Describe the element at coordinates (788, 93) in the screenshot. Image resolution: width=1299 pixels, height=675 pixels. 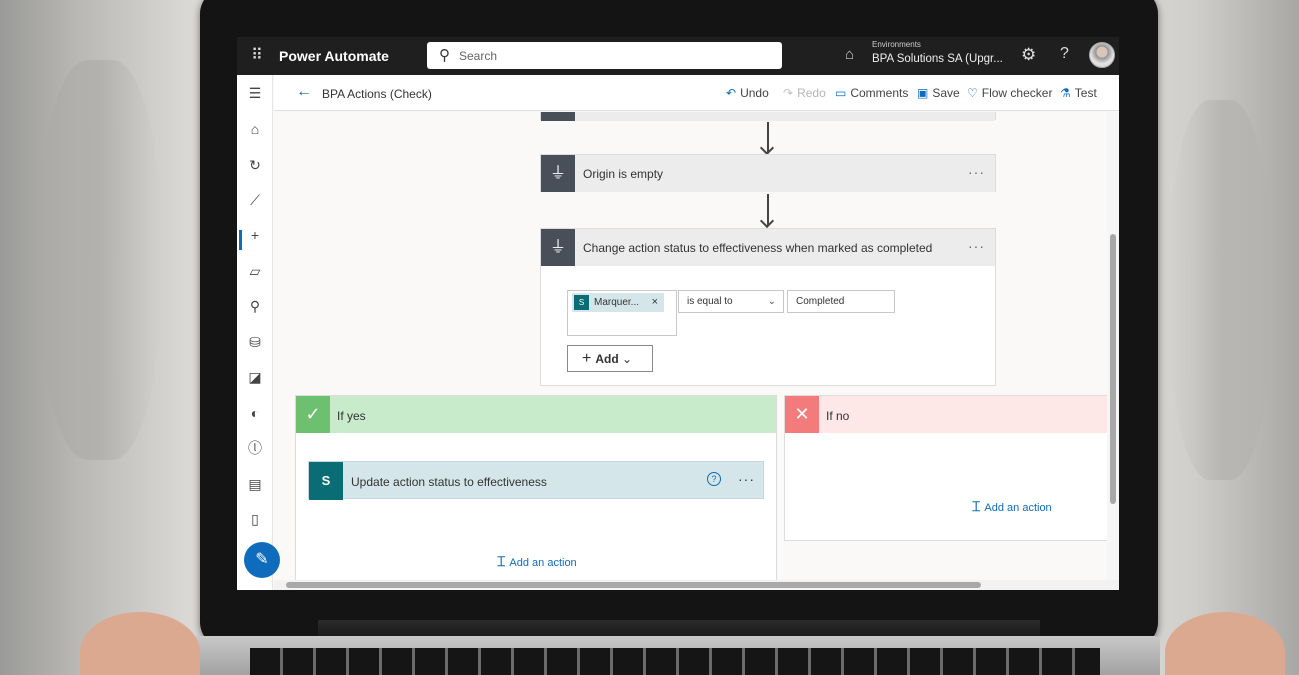
I see `redo-icon: ↷` at that location.